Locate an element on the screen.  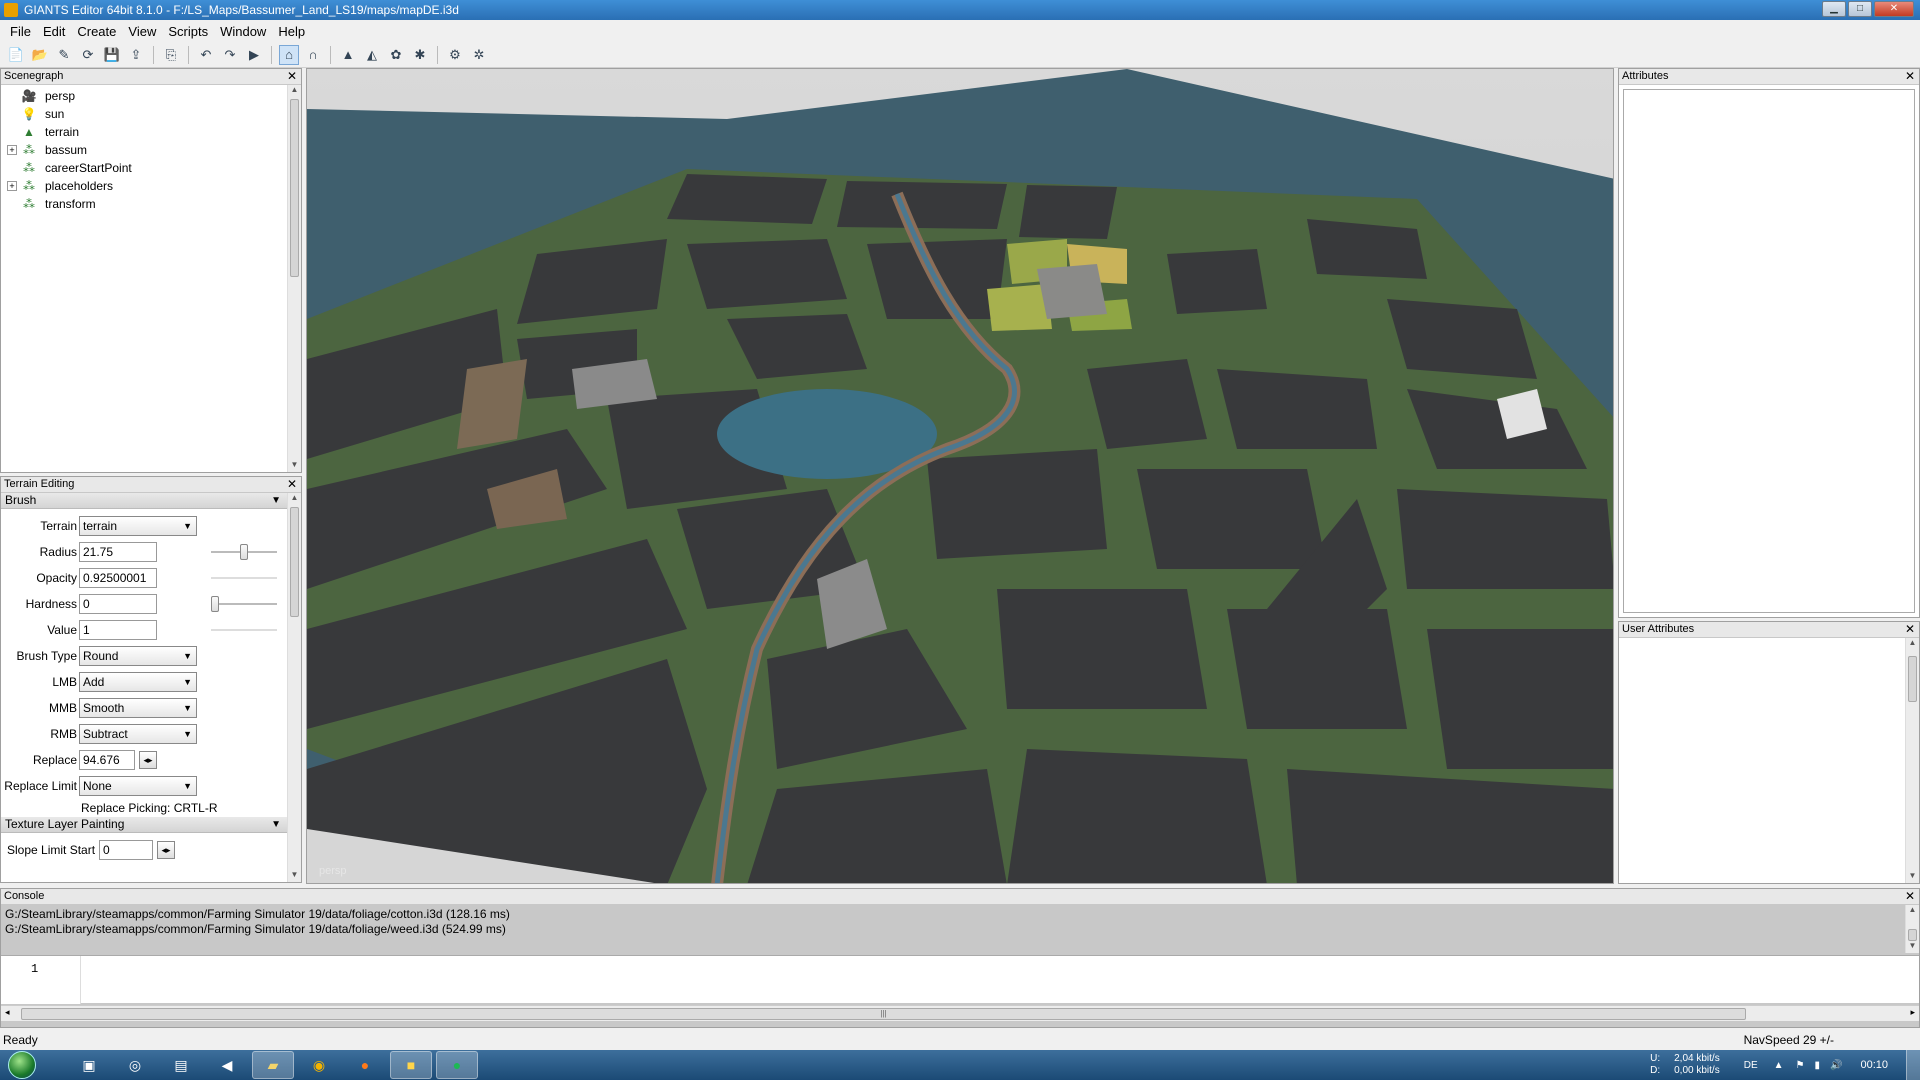
scroll-left-icon: ◂ is located at coordinates (7, 1012).